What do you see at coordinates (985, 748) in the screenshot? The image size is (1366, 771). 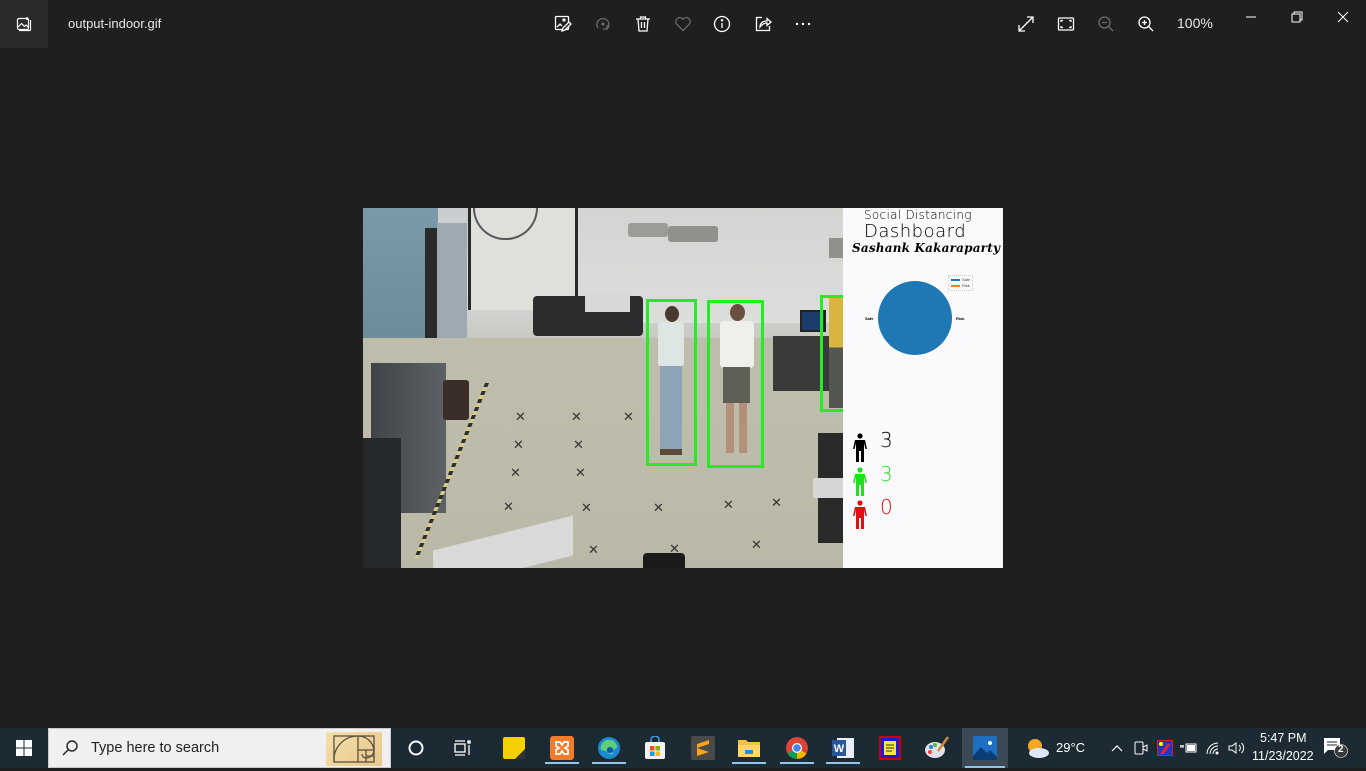 I see `taskbar-photos` at bounding box center [985, 748].